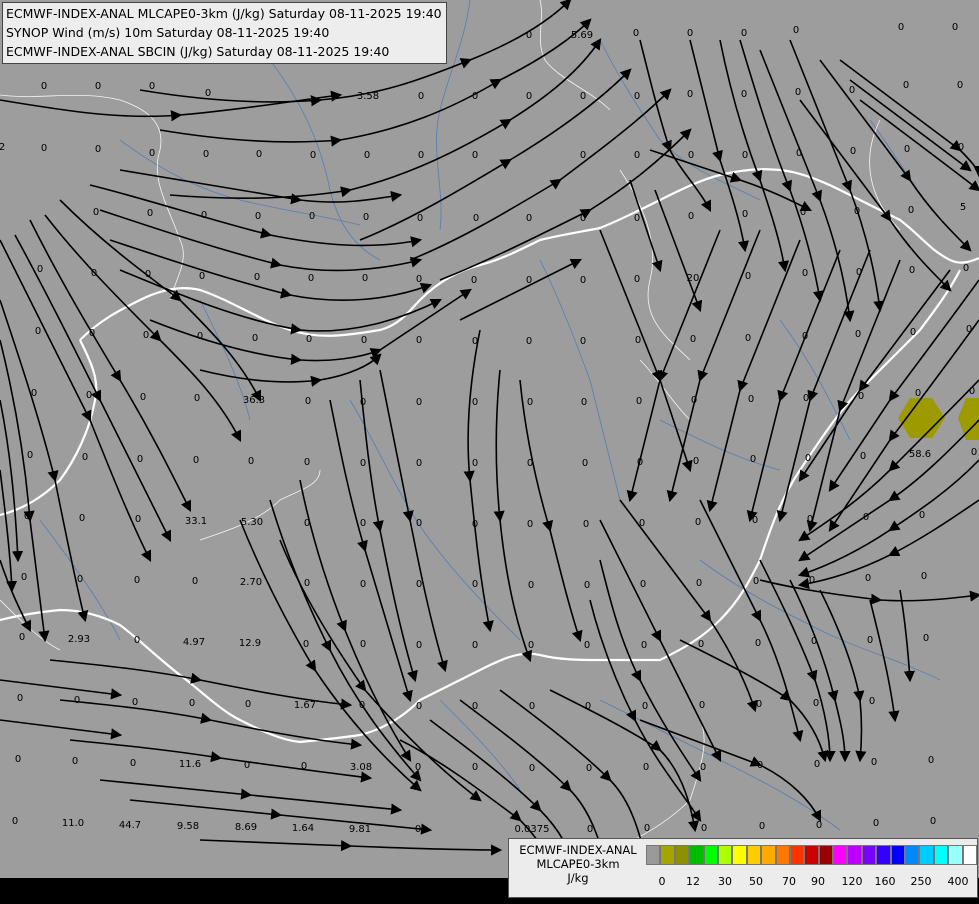  Describe the element at coordinates (73, 823) in the screenshot. I see `value-label: 11.0` at that location.